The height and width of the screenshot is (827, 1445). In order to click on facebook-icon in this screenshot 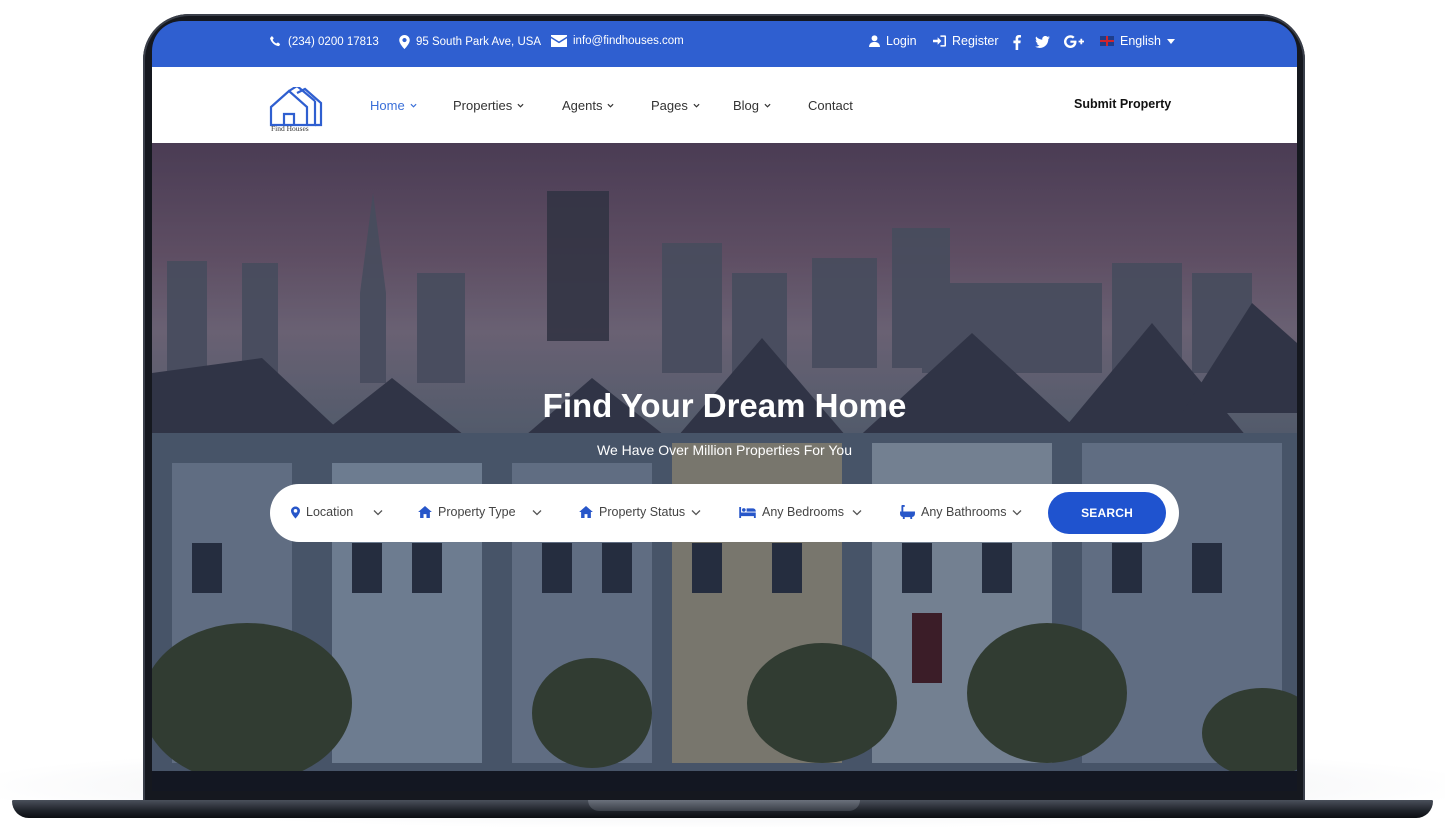, I will do `click(1017, 42)`.